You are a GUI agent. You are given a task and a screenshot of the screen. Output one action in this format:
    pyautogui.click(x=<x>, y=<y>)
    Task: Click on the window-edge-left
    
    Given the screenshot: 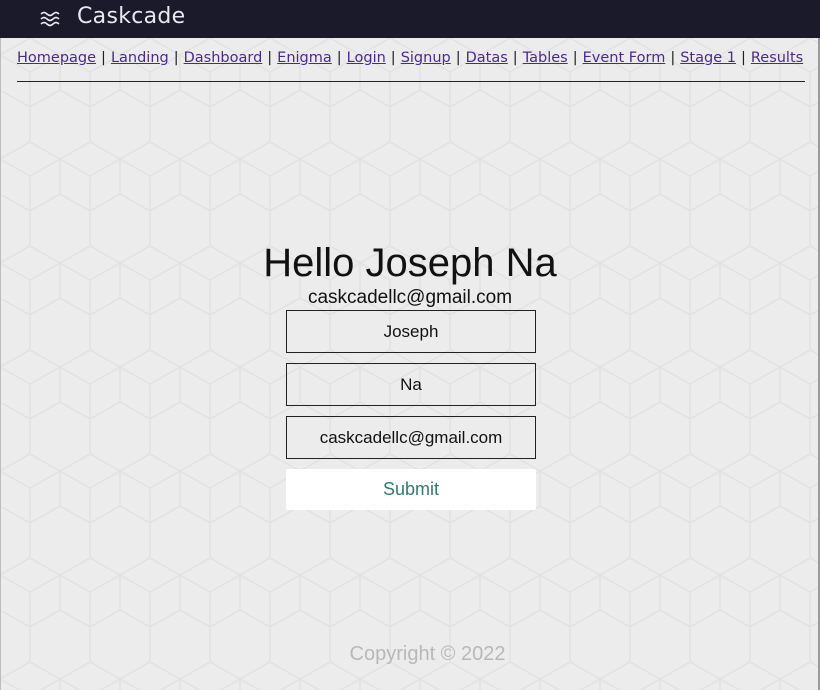 What is the action you would take?
    pyautogui.click(x=0, y=364)
    